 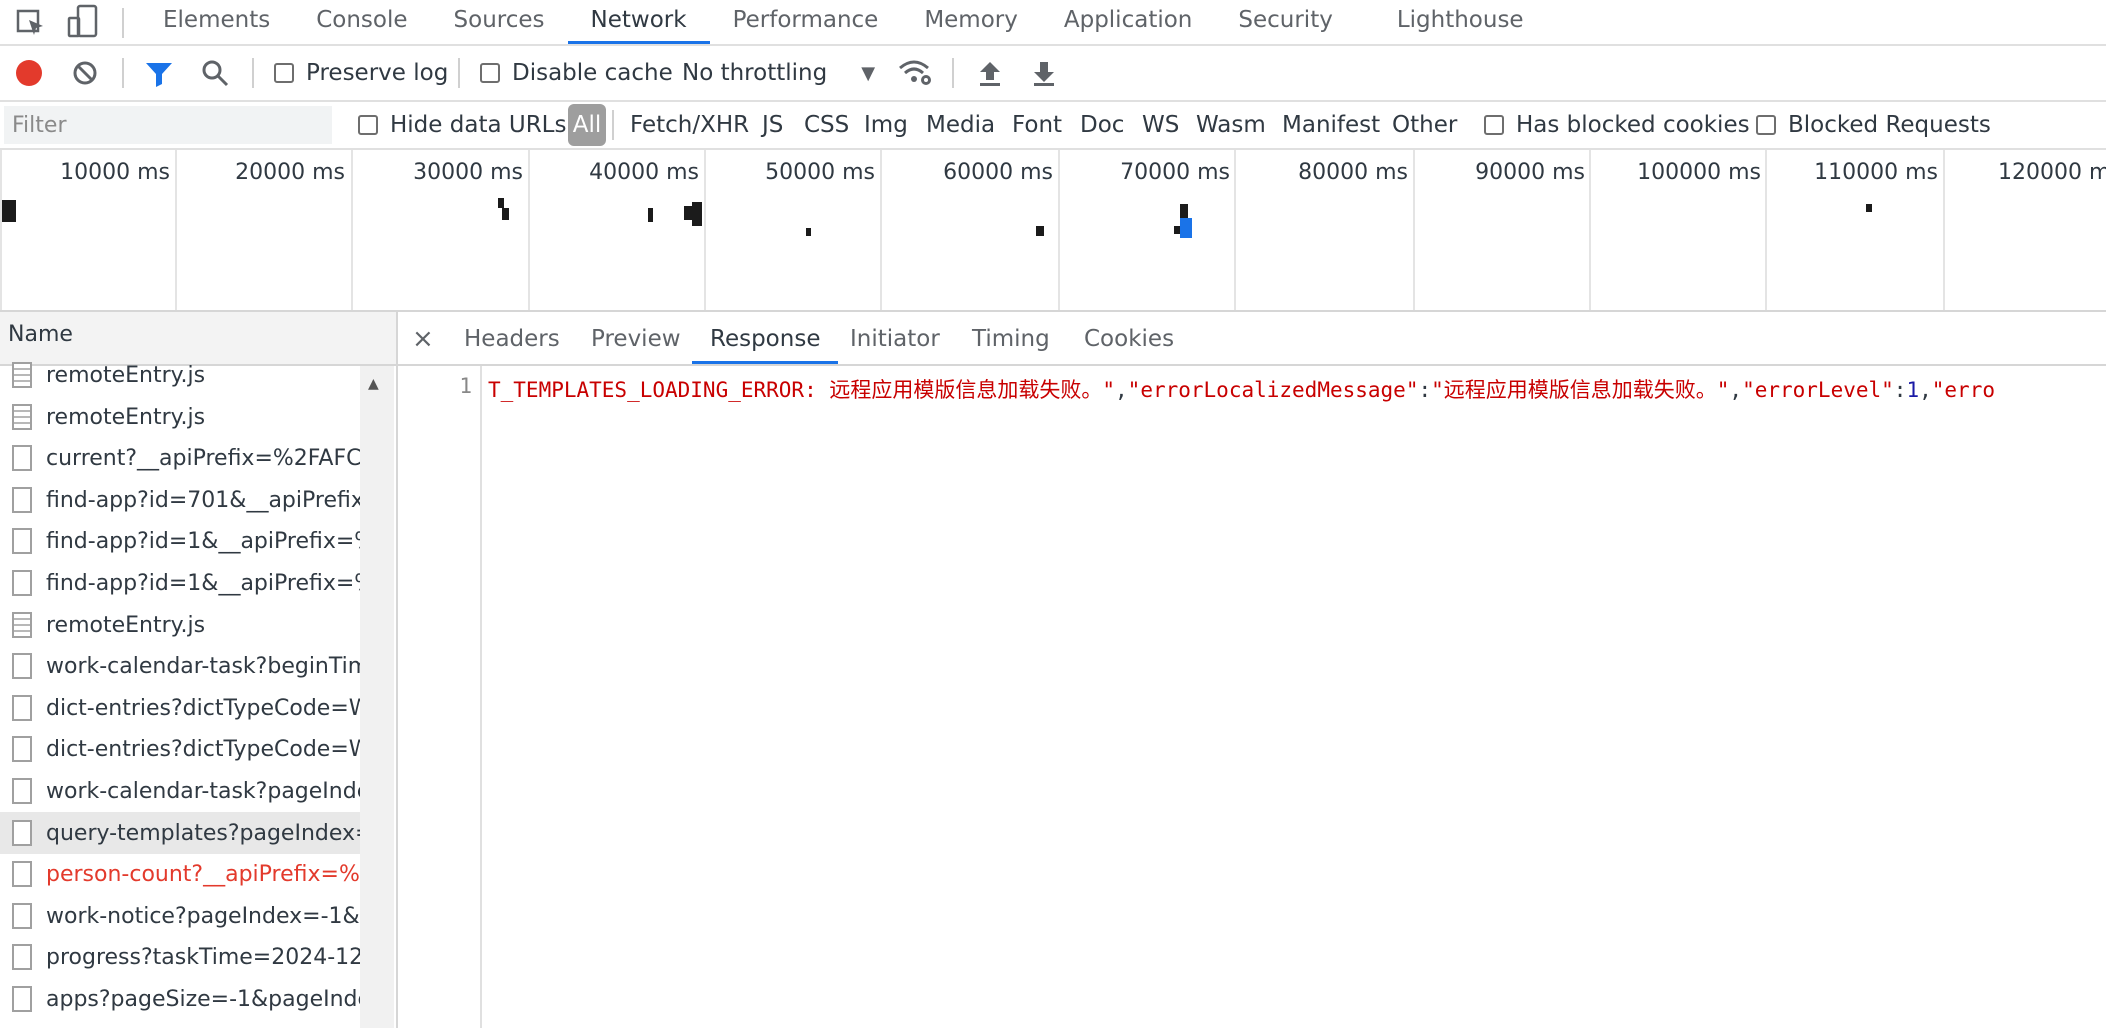 I want to click on hide-data-urls-checkbox: Hide data URLs, so click(x=462, y=125).